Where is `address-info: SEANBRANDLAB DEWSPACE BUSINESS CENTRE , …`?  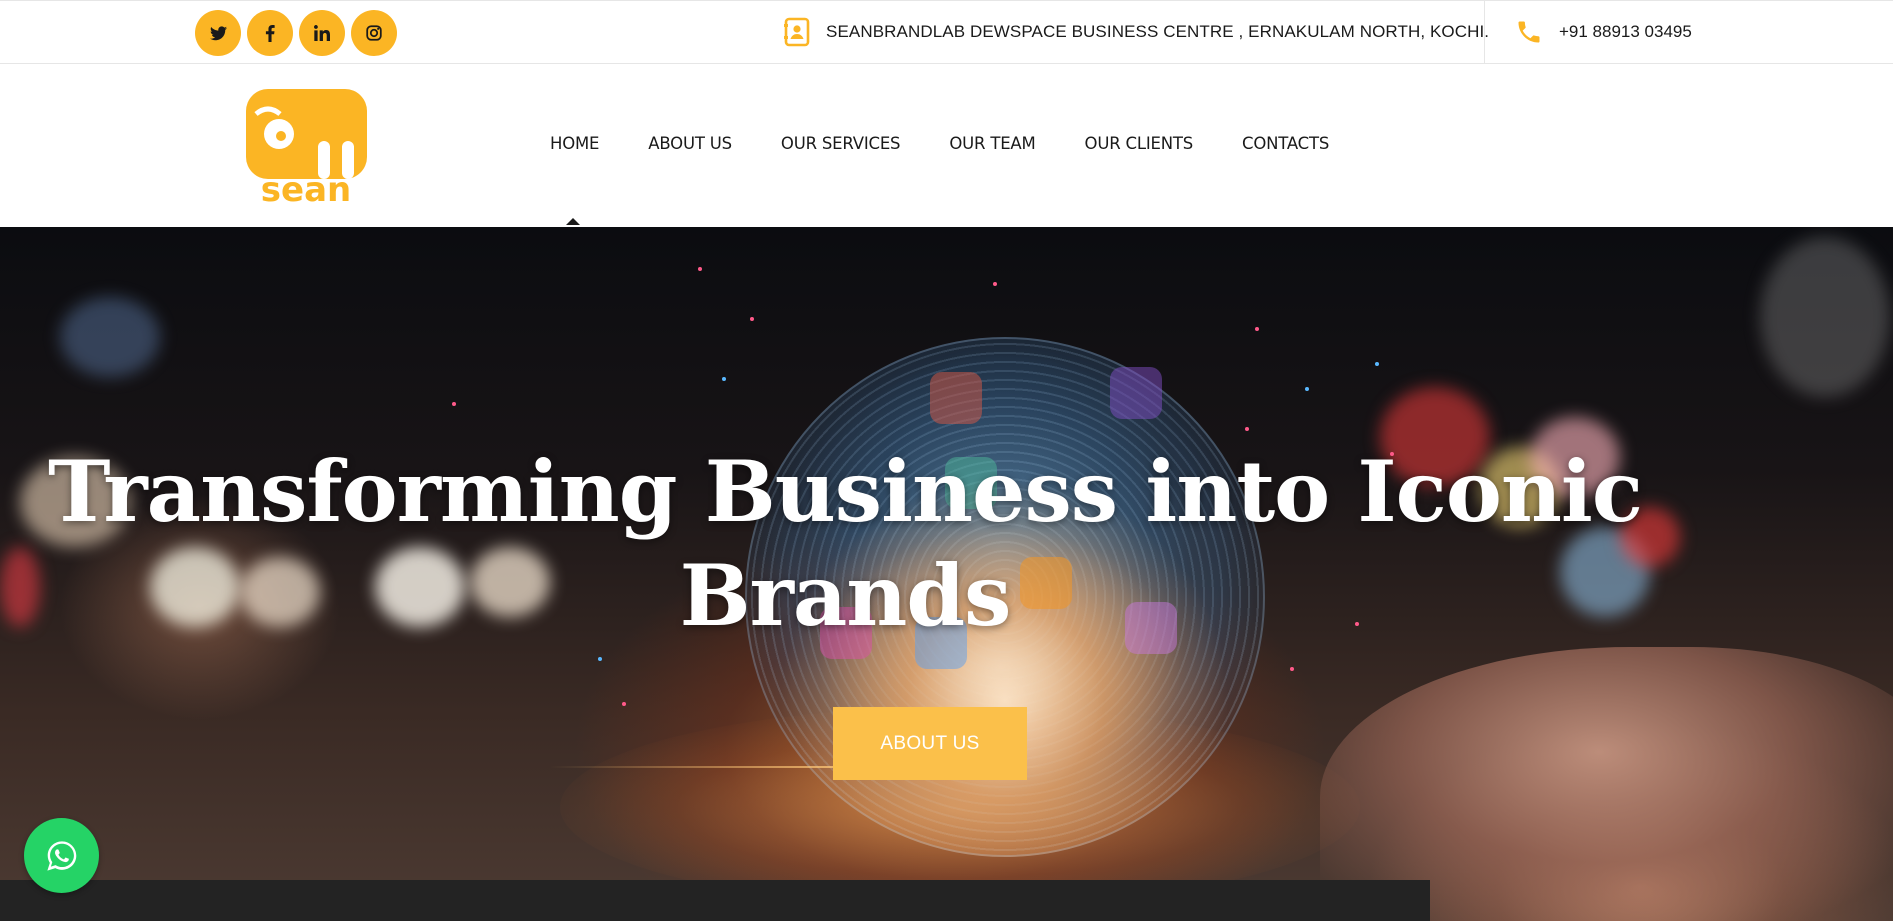
address-info: SEANBRANDLAB DEWSPACE BUSINESS CENTRE , … is located at coordinates (1136, 32).